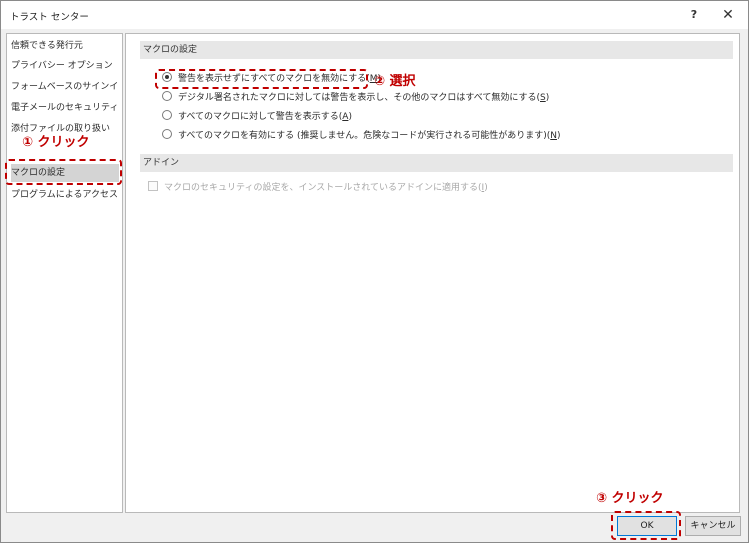  I want to click on radio-disable-with-notification: すべてのマクロに対して警告を表示する(A), so click(257, 117).